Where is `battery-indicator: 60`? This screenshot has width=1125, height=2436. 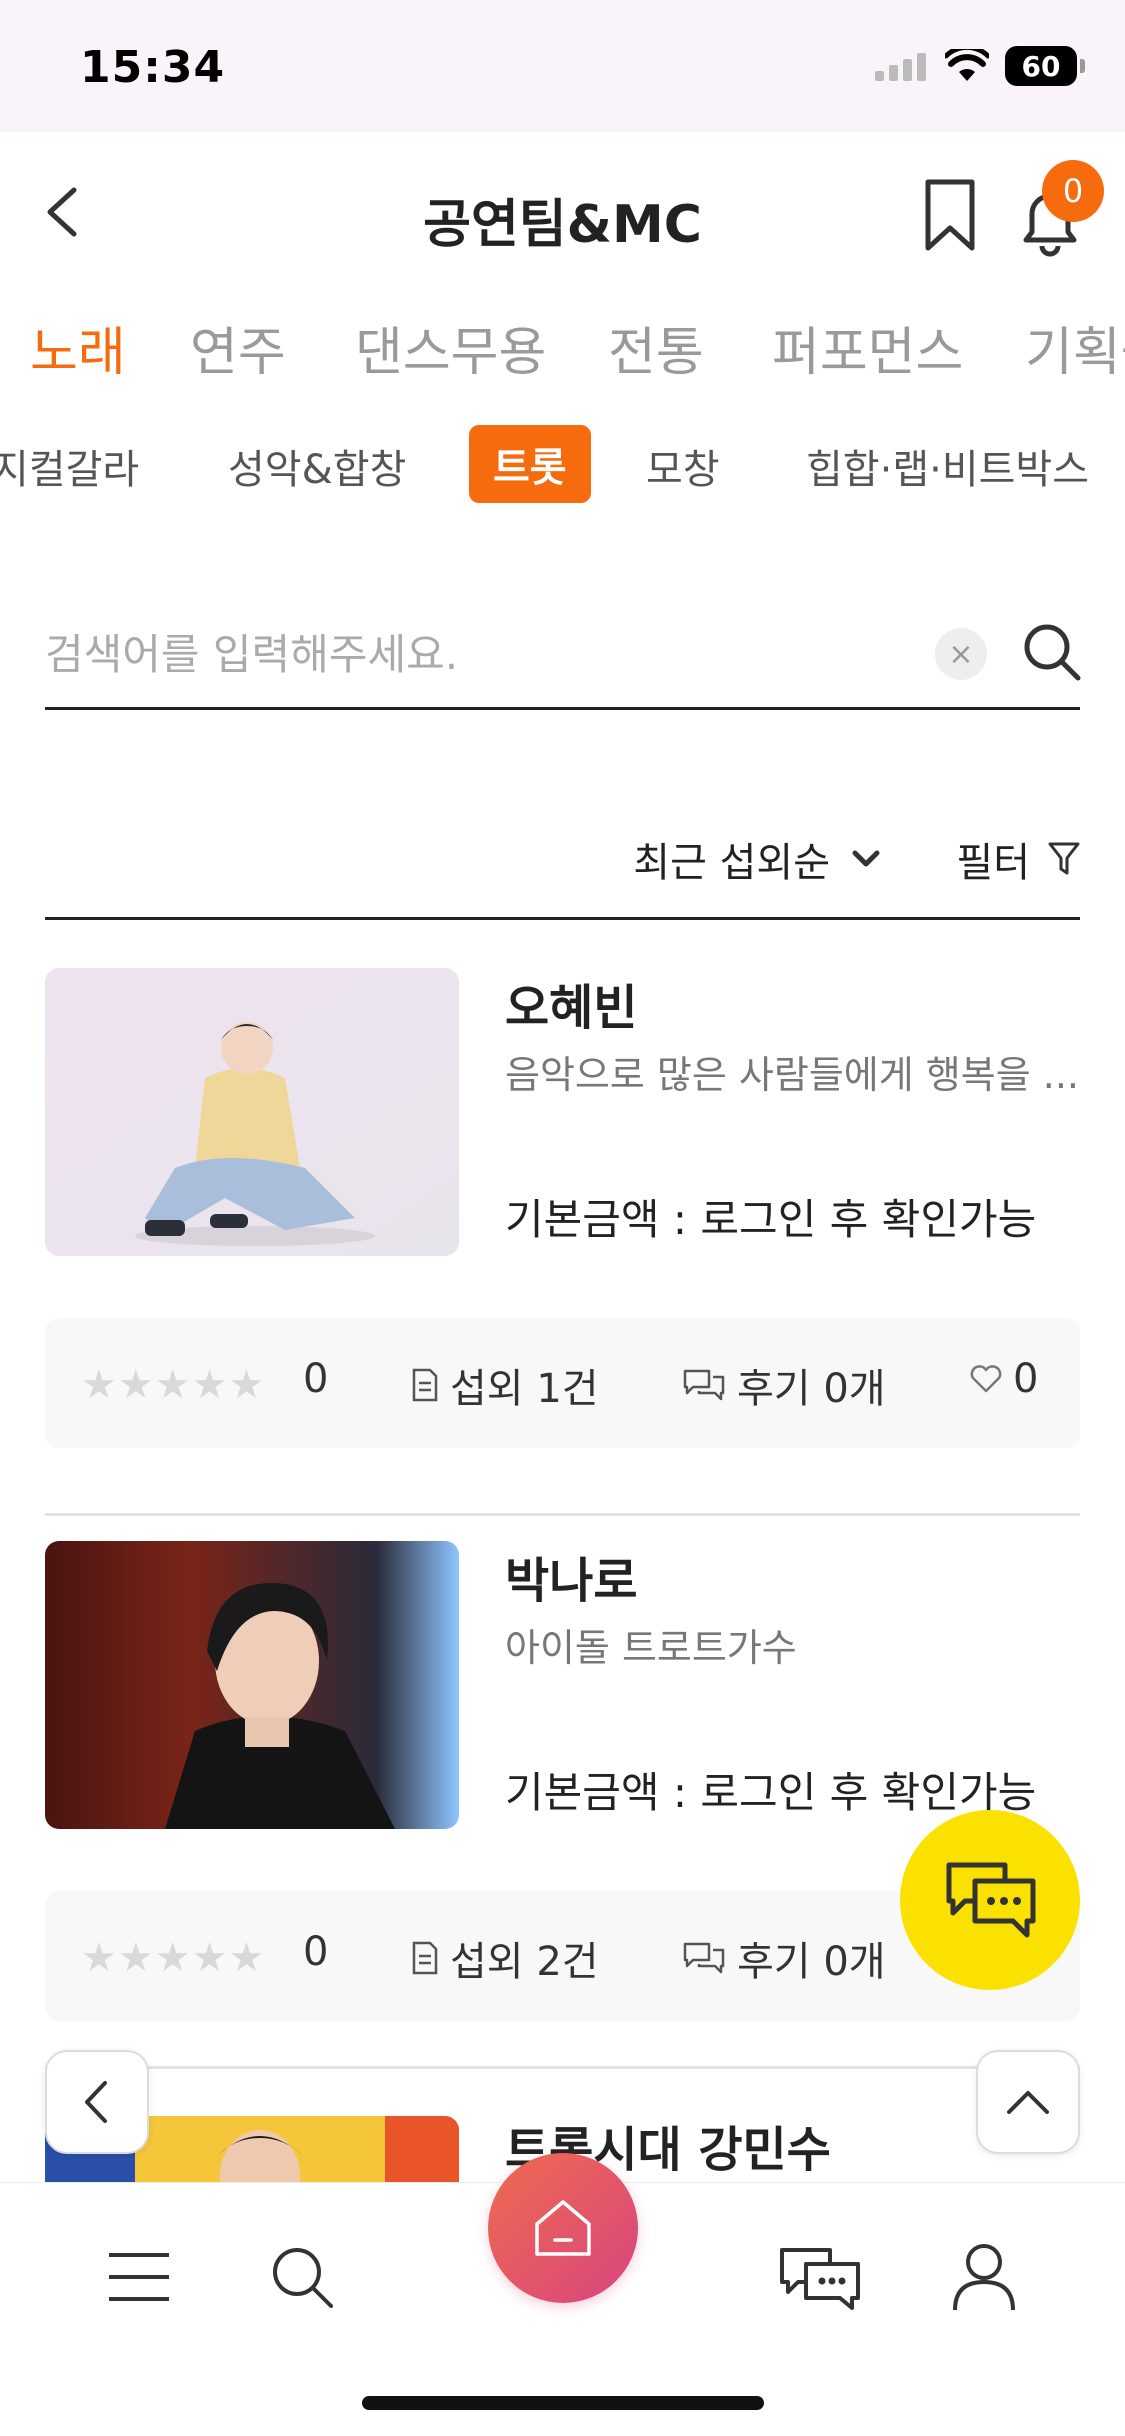 battery-indicator: 60 is located at coordinates (1045, 66).